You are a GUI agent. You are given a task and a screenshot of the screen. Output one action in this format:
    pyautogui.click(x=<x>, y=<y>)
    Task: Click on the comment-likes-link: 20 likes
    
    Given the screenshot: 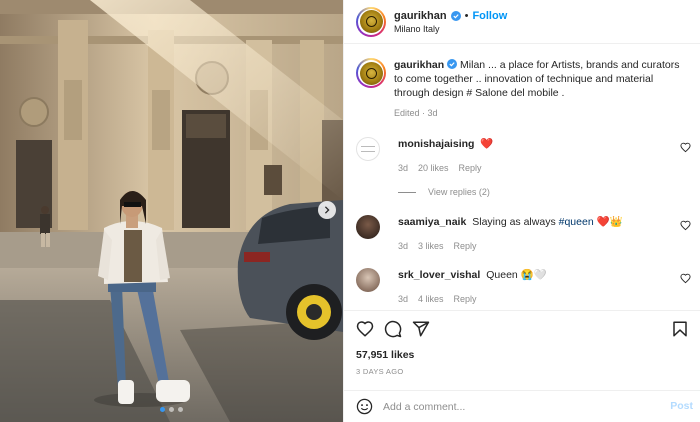 What is the action you would take?
    pyautogui.click(x=433, y=168)
    